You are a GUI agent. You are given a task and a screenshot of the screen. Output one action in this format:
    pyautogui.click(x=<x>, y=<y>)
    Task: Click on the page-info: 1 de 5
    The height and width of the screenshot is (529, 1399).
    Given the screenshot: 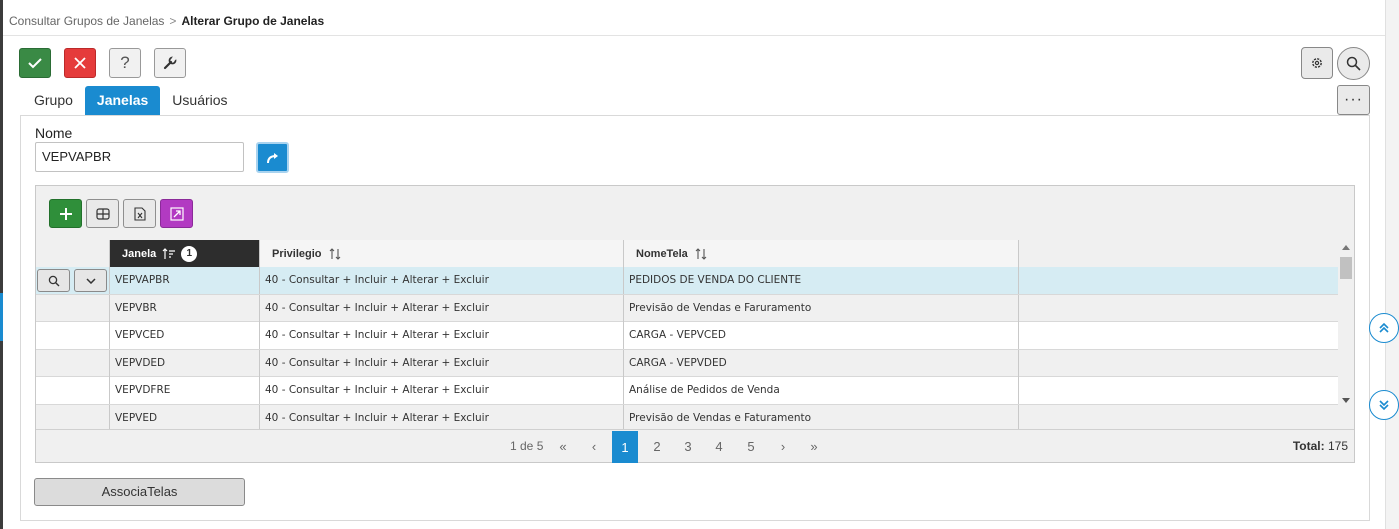 What is the action you would take?
    pyautogui.click(x=527, y=446)
    